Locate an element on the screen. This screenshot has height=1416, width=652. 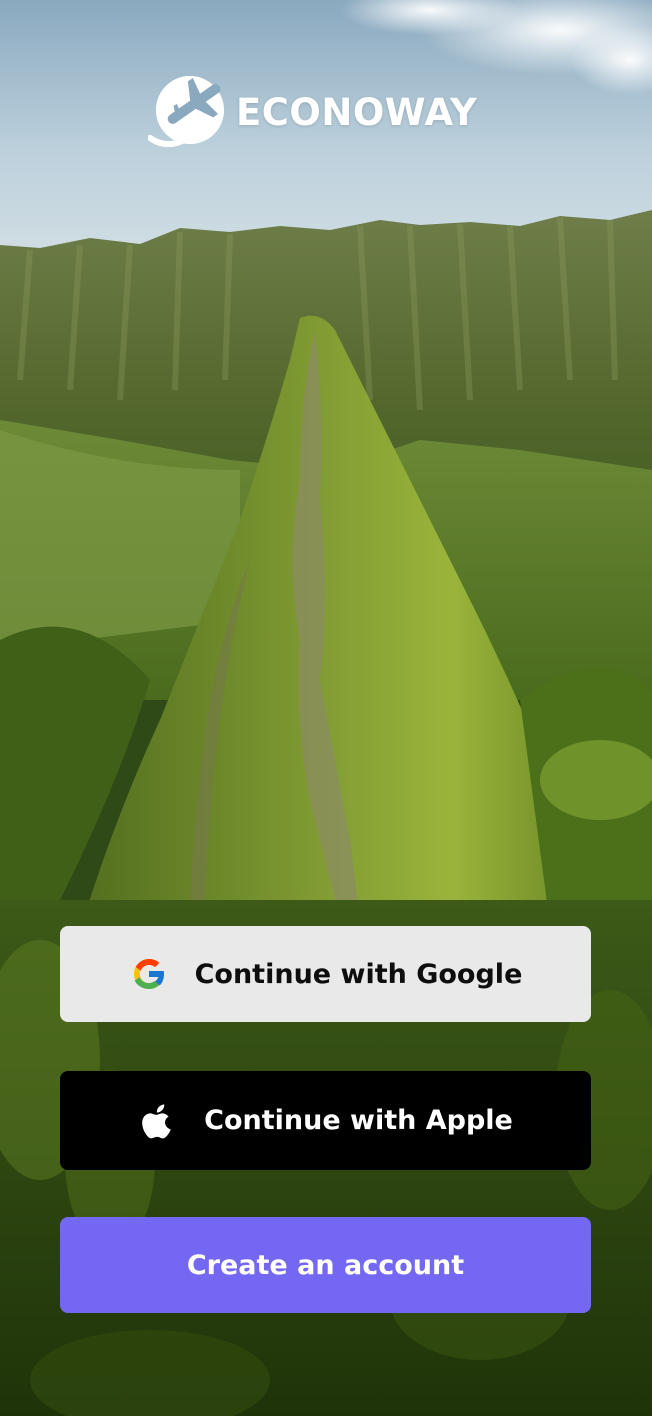
apple-button-label: Continue with Apple is located at coordinates (358, 1120).